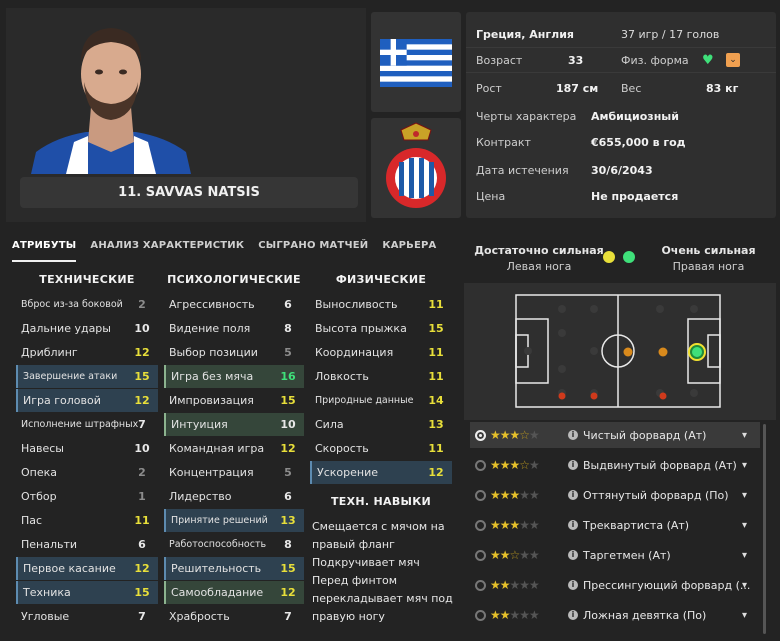 The width and height of the screenshot is (780, 641). What do you see at coordinates (621, 116) in the screenshot?
I see `personality-row: Черты характера Амбициозный` at bounding box center [621, 116].